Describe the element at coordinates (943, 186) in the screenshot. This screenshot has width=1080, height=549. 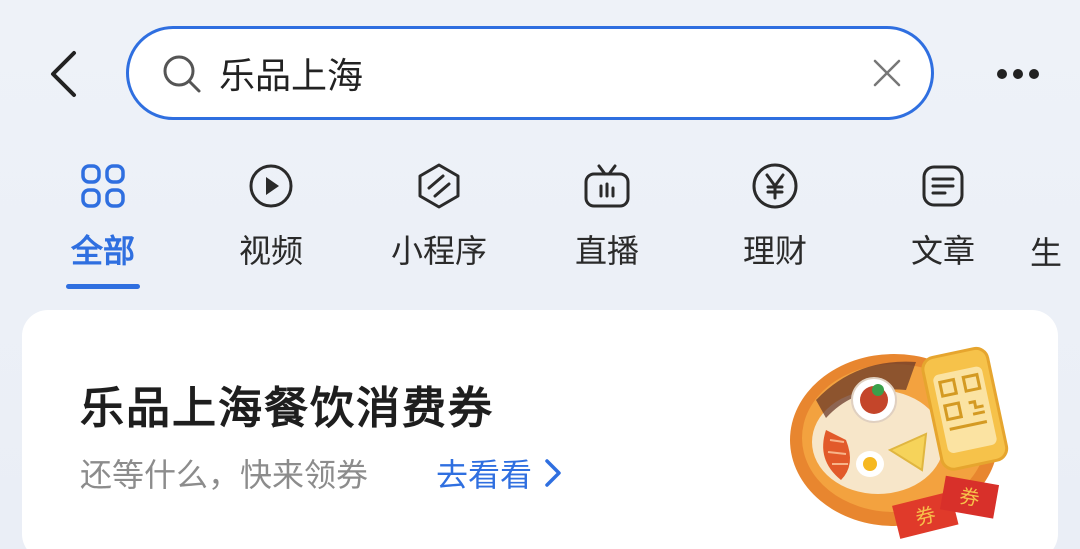
I see `document-icon` at that location.